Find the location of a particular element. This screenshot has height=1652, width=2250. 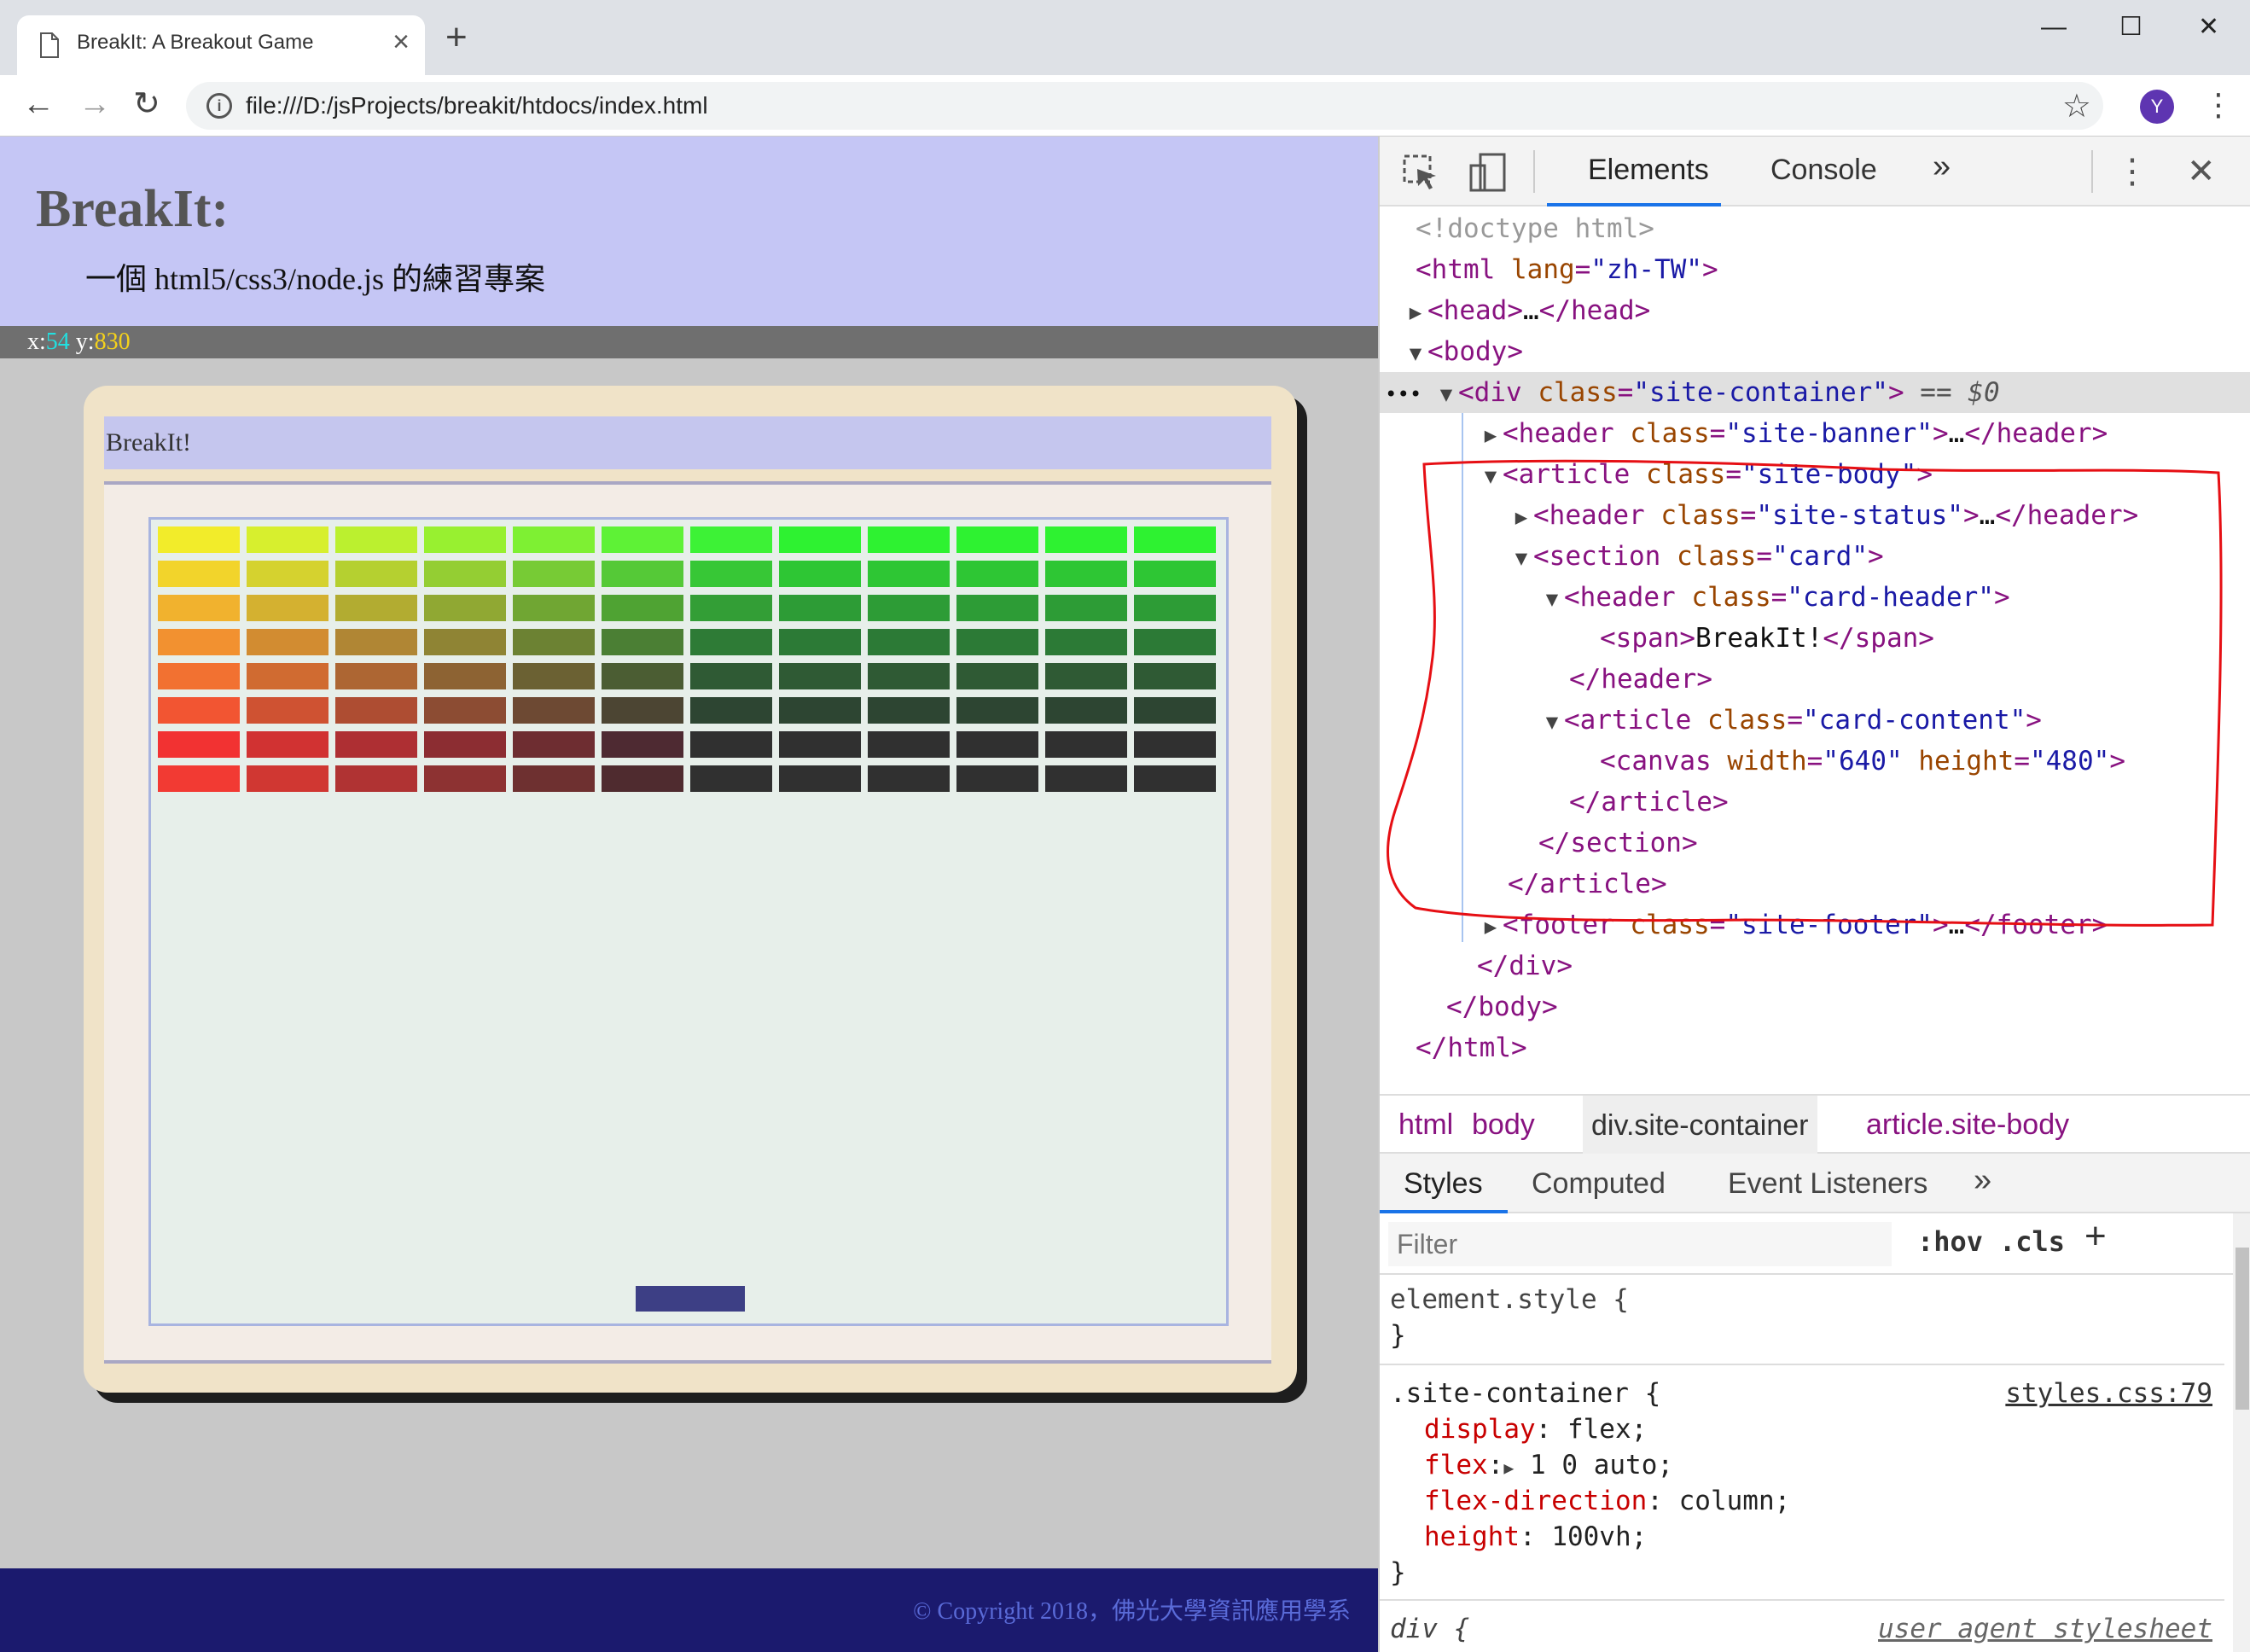

close-devtools-icon: ✕ is located at coordinates (2201, 171).